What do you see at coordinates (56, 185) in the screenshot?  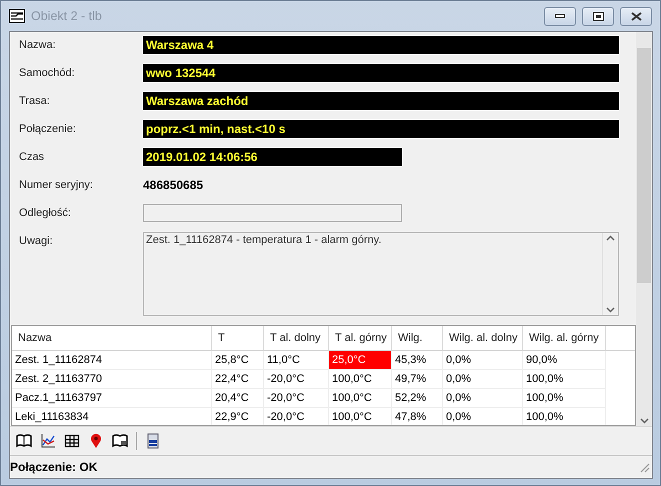 I see `field-label: Numer seryjny:` at bounding box center [56, 185].